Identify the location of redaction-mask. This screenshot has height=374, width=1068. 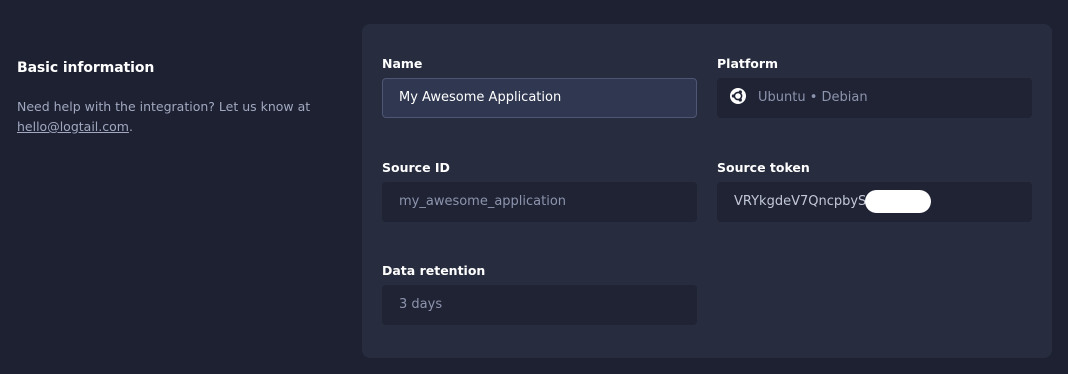
(898, 201).